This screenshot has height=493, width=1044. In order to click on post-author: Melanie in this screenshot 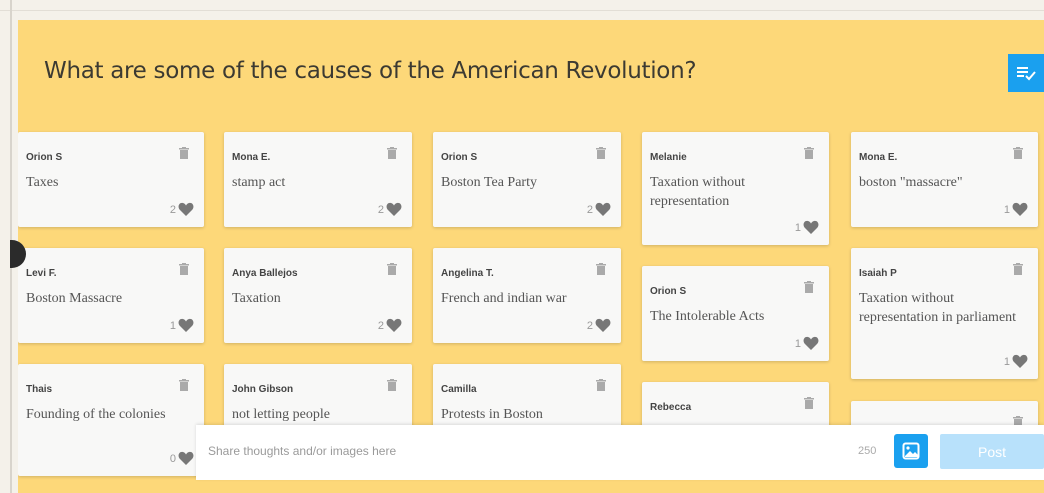, I will do `click(668, 157)`.